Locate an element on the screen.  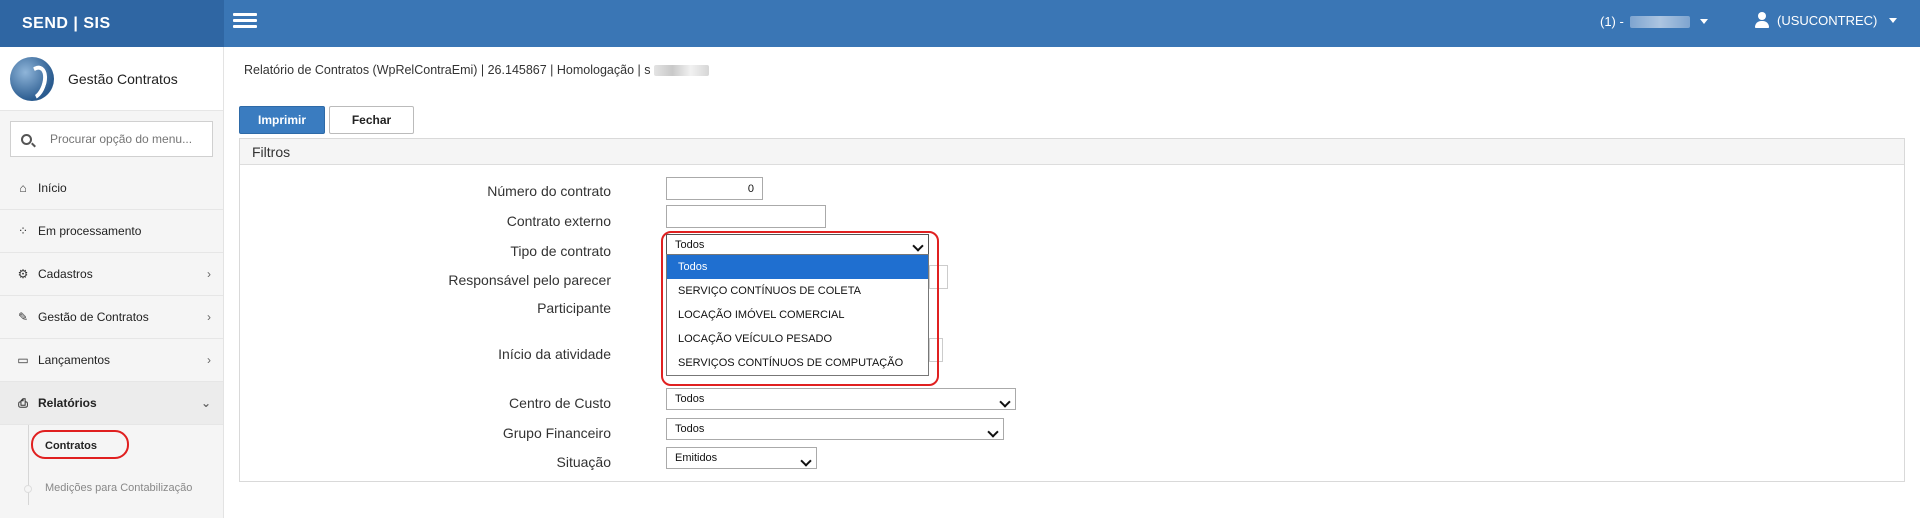
user-menu: (USUCONTREC) is located at coordinates (1826, 20).